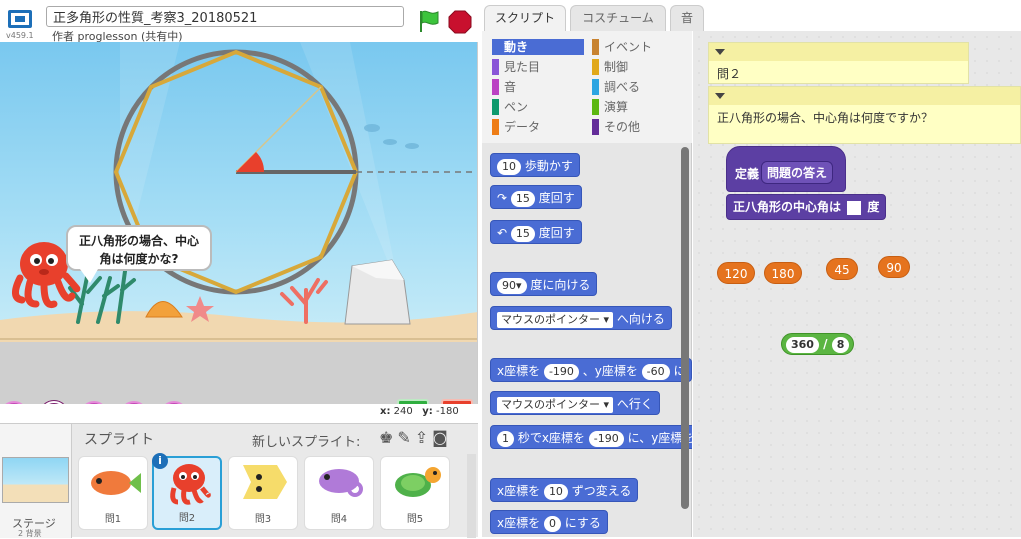 The width and height of the screenshot is (1021, 539). What do you see at coordinates (522, 233) in the screenshot?
I see `turn-left-input: 15` at bounding box center [522, 233].